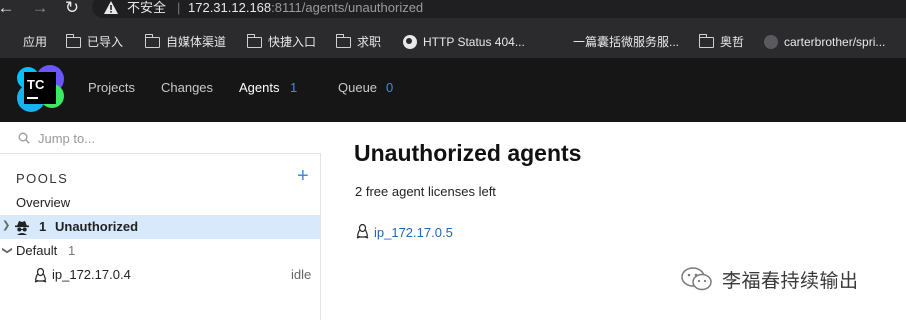 Image resolution: width=906 pixels, height=320 pixels. Describe the element at coordinates (111, 7) in the screenshot. I see `warning-icon` at that location.